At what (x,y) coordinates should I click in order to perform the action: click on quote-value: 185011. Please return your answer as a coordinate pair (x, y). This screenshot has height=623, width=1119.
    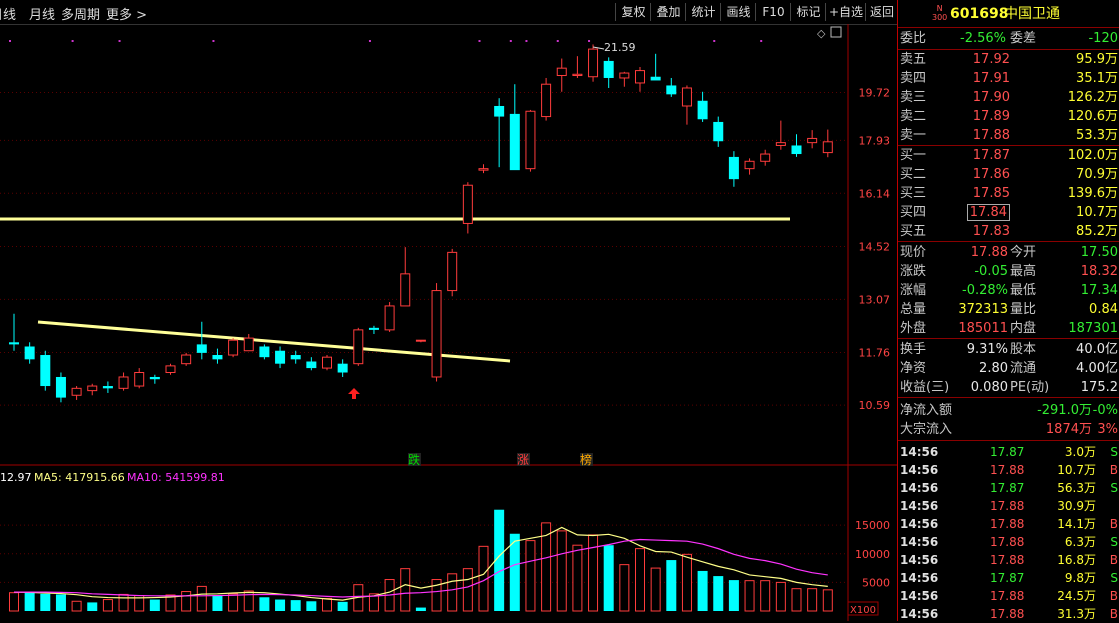
    Looking at the image, I should click on (983, 328).